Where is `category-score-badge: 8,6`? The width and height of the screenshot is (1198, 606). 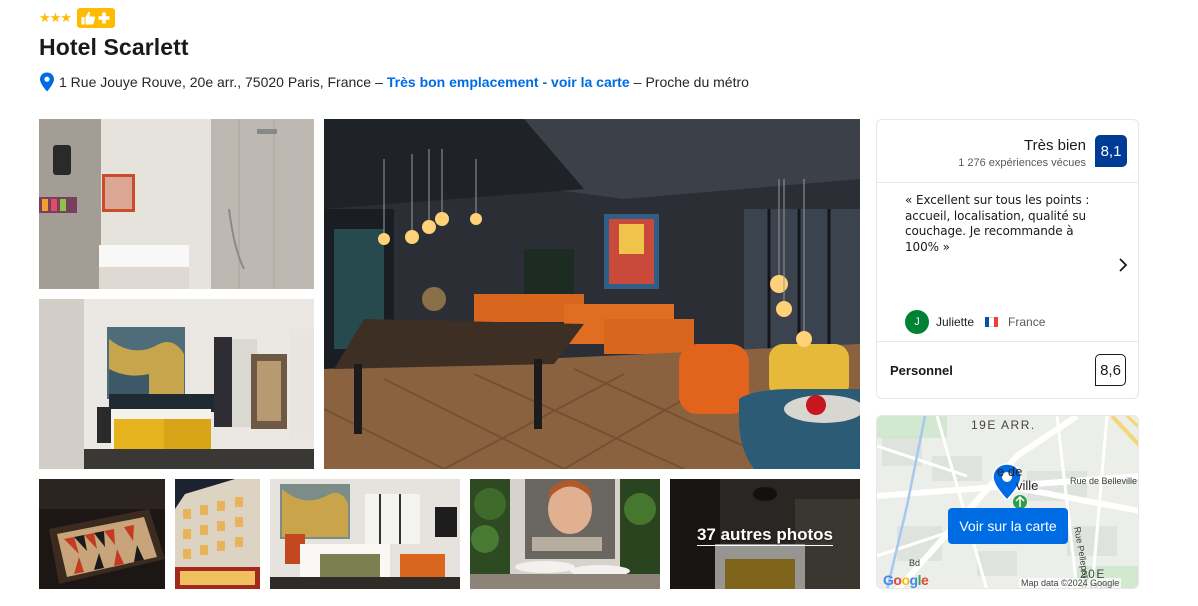 category-score-badge: 8,6 is located at coordinates (1110, 370).